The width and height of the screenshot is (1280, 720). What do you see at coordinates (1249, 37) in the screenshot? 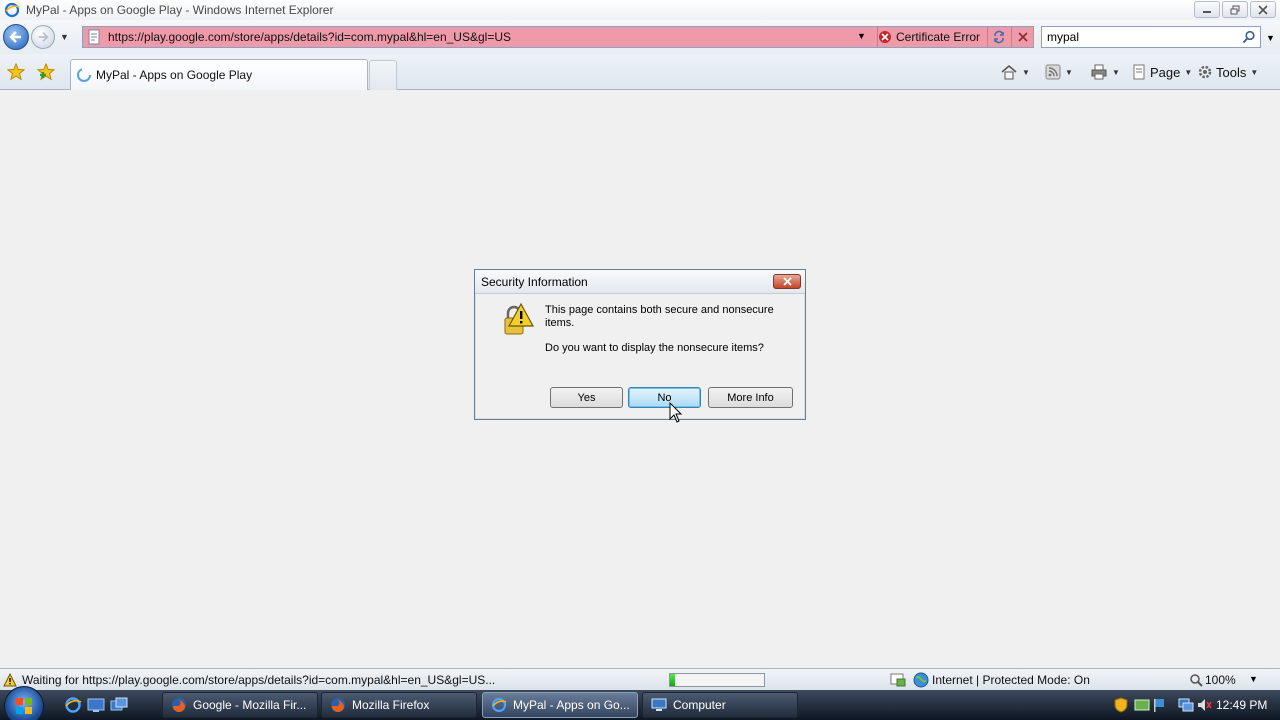
I see `search-icon` at bounding box center [1249, 37].